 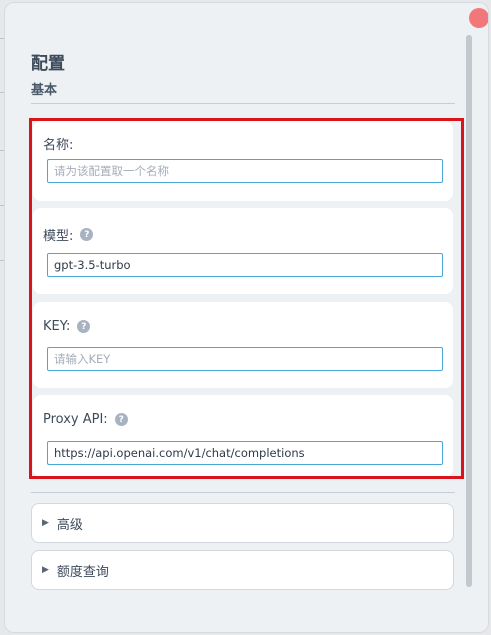 I want to click on section-title-basic: 基本, so click(x=44, y=90).